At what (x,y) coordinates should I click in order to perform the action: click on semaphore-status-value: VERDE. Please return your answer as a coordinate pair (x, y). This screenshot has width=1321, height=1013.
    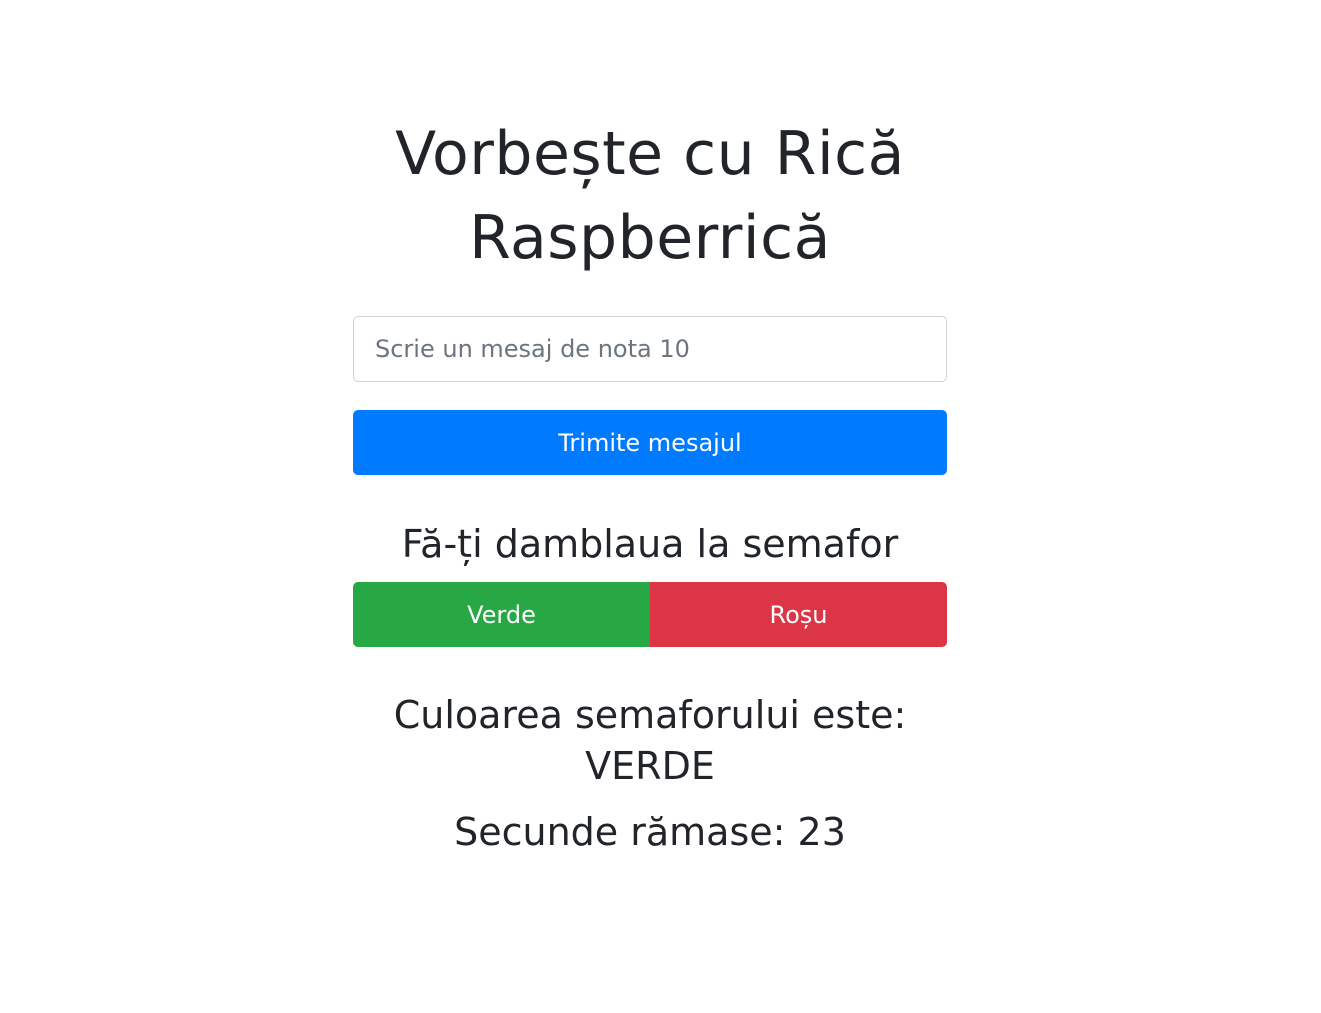
    Looking at the image, I should click on (650, 766).